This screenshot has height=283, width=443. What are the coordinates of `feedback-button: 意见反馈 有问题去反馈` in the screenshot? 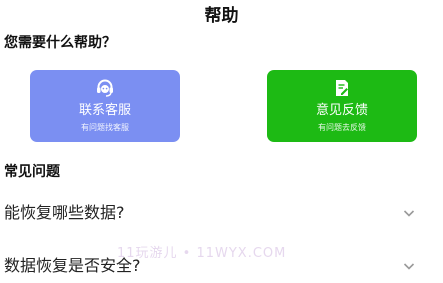 It's located at (342, 106).